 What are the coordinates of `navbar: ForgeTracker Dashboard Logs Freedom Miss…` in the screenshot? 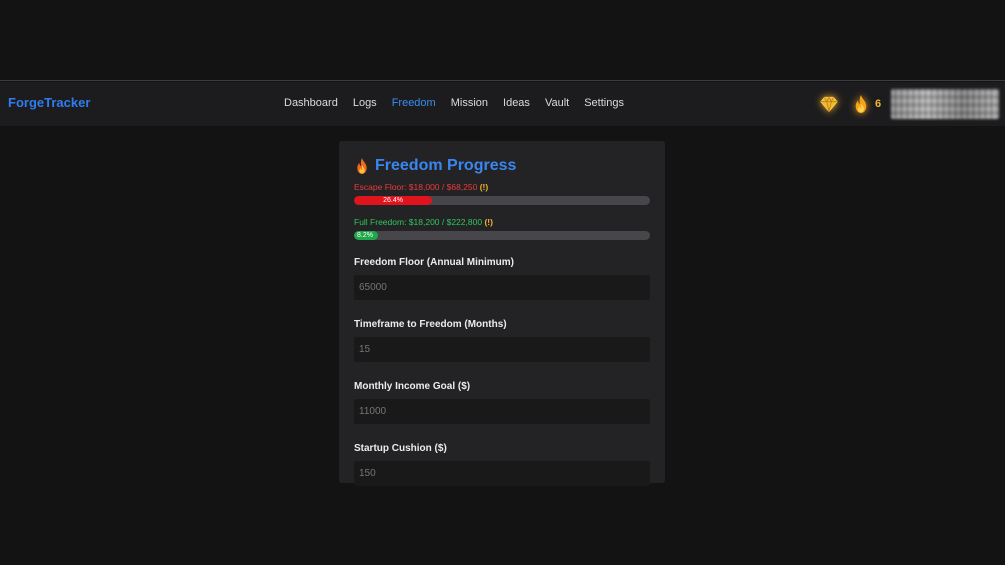 It's located at (502, 104).